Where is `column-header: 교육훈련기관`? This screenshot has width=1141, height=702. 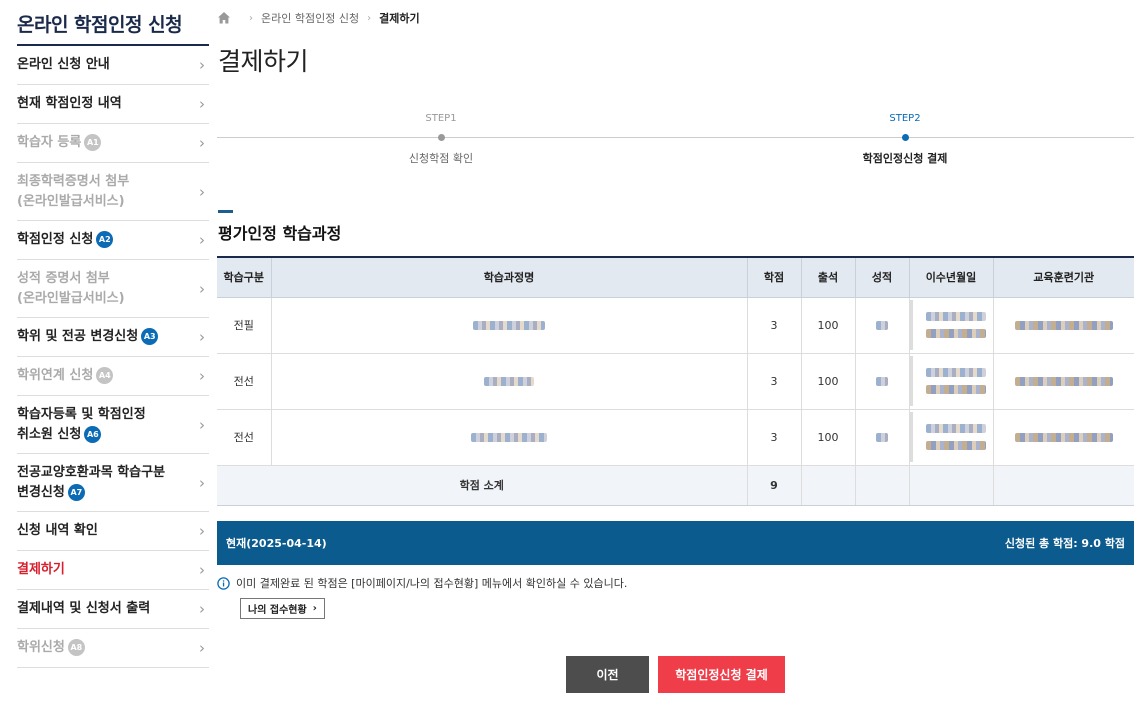
column-header: 교육훈련기관 is located at coordinates (1063, 277).